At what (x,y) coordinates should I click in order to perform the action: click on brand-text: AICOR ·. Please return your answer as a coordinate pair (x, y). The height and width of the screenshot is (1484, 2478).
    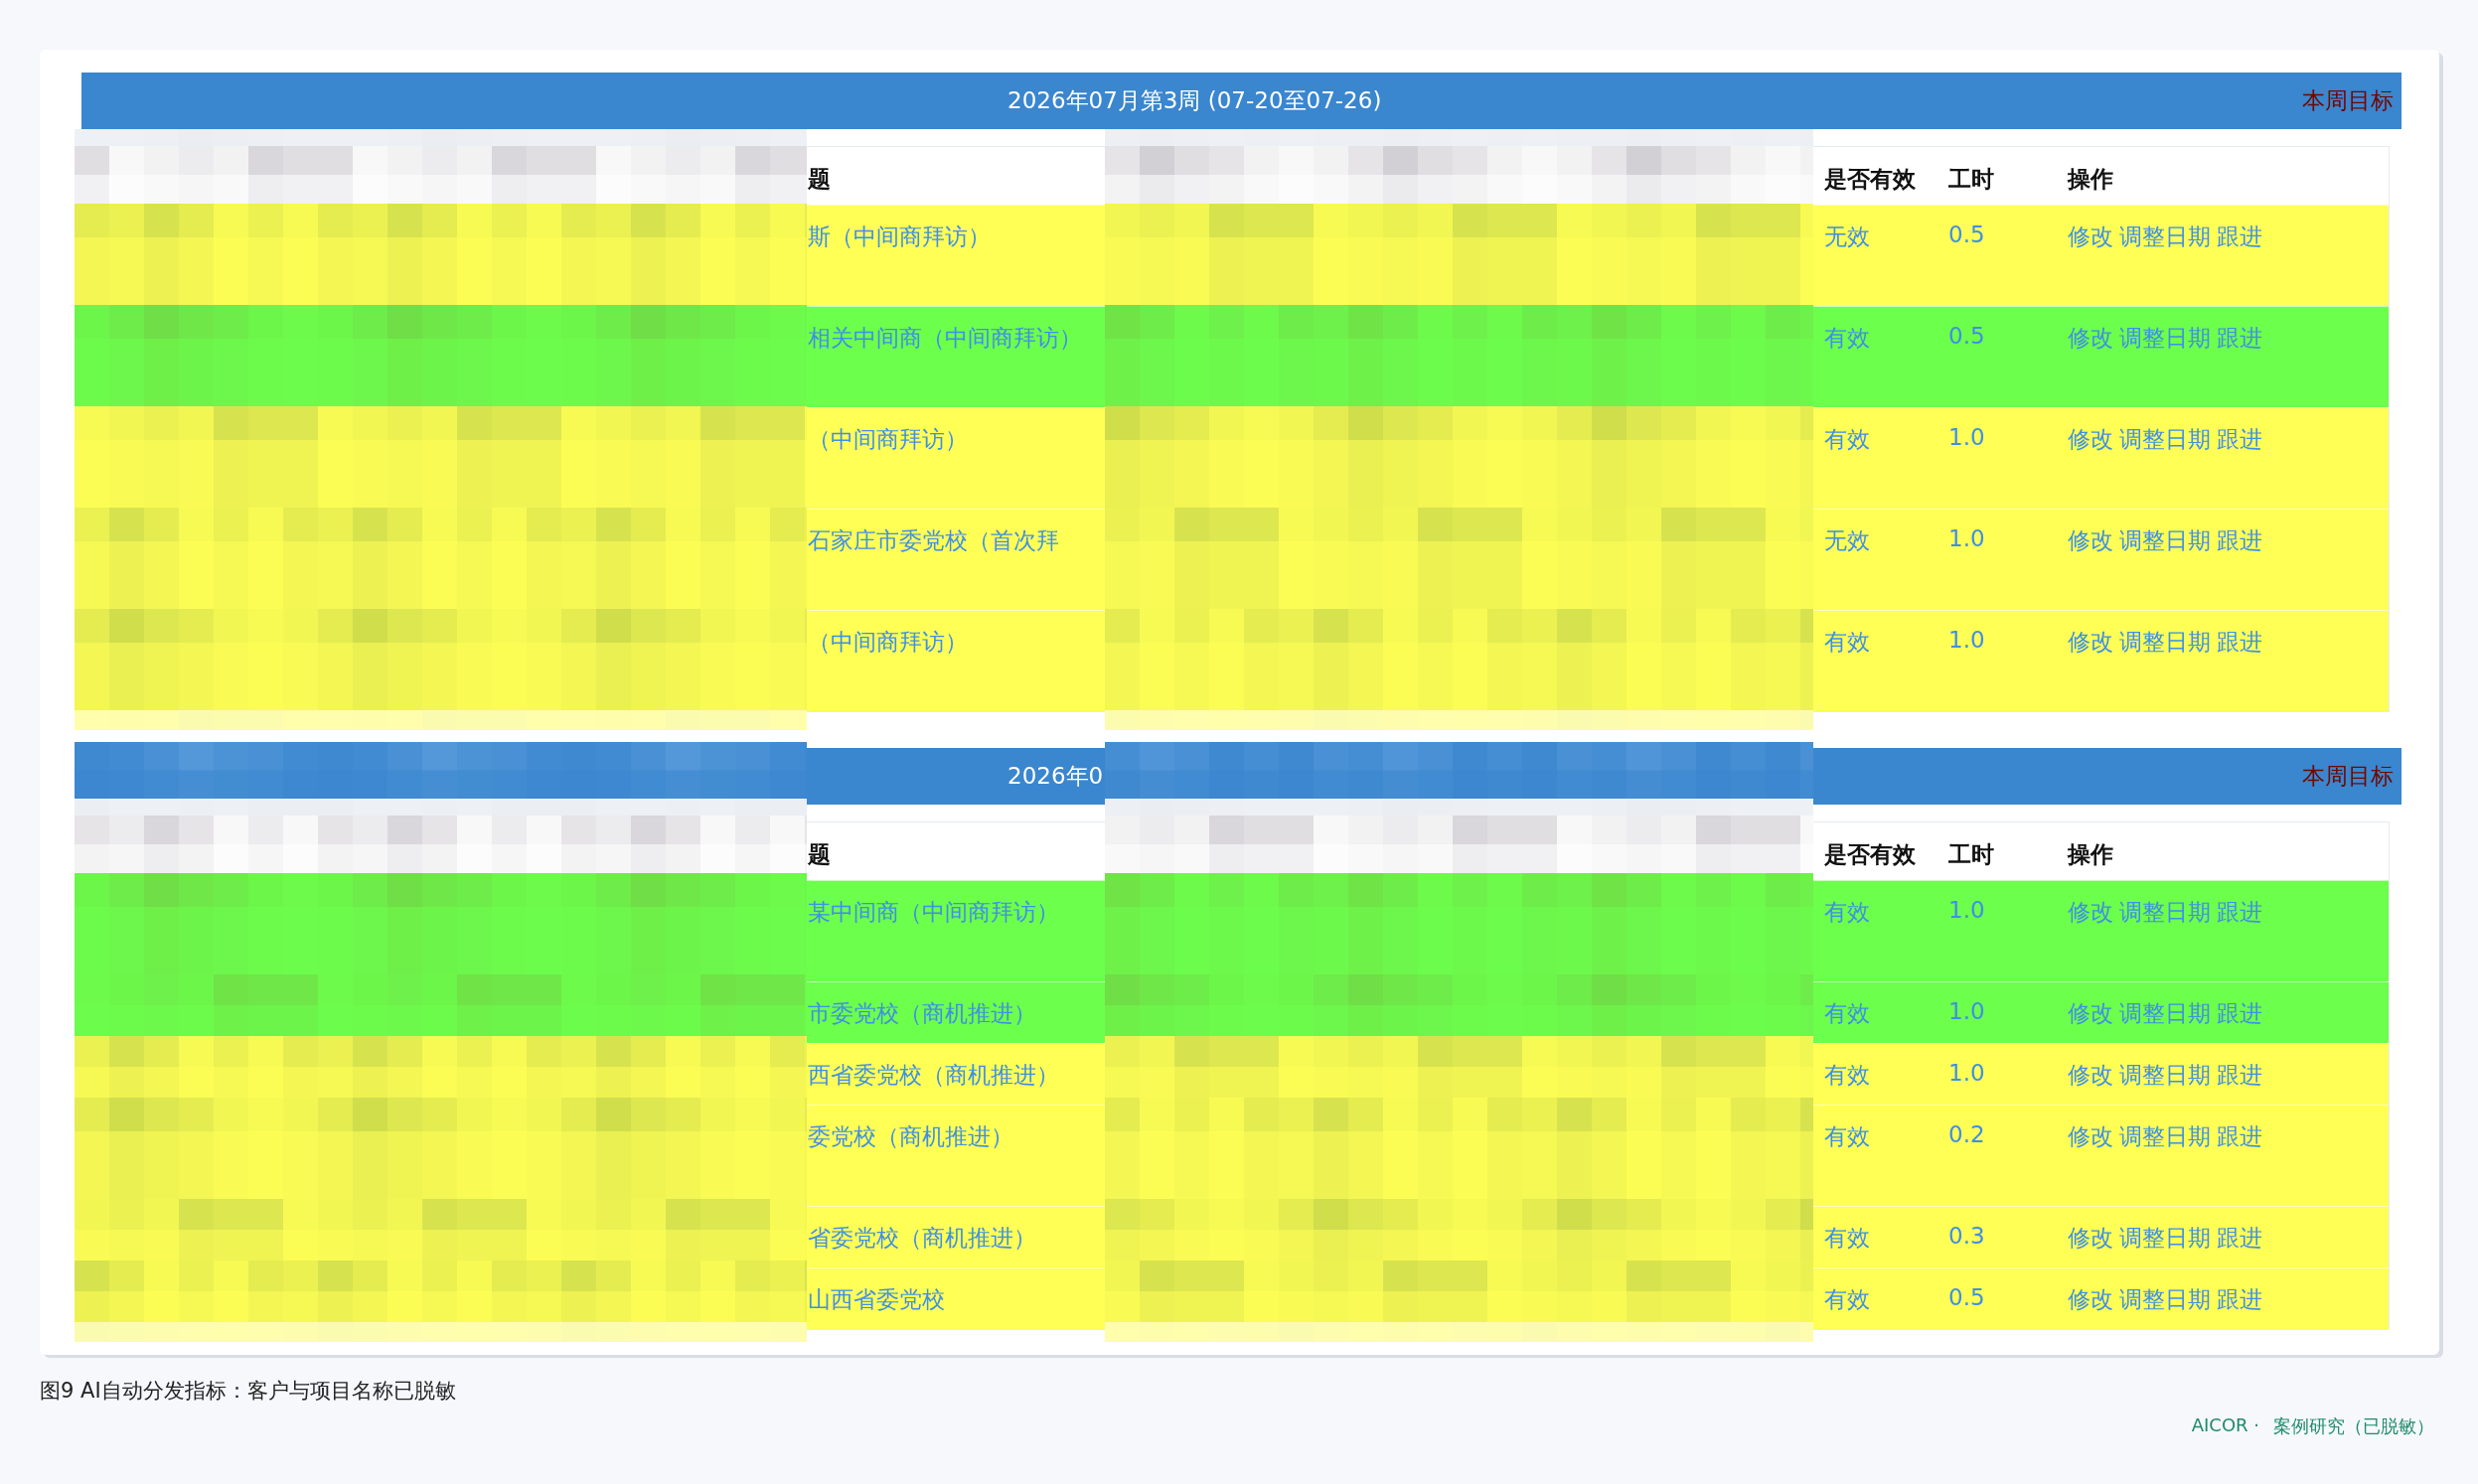
    Looking at the image, I should click on (2225, 1425).